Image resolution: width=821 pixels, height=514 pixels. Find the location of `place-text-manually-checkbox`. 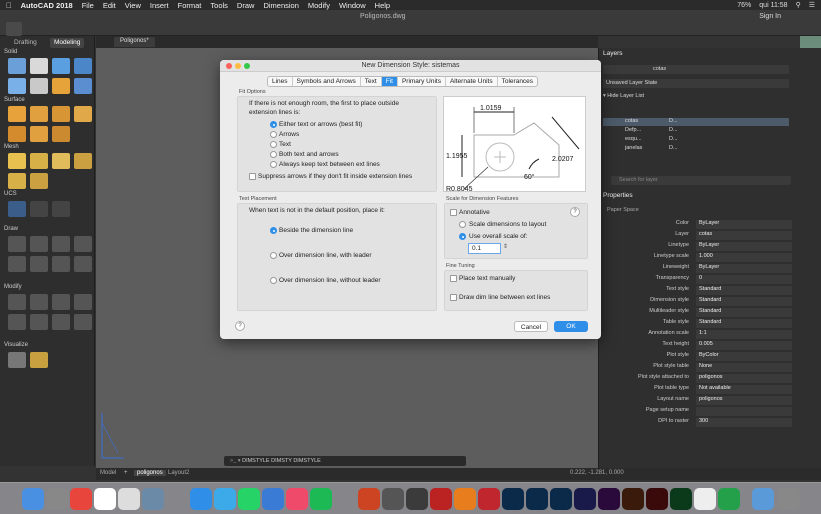

place-text-manually-checkbox is located at coordinates (453, 278).